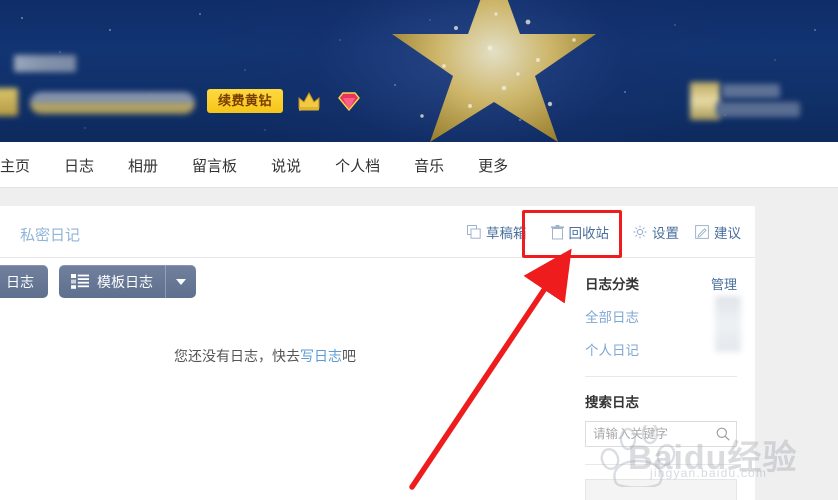  I want to click on chevron-down-icon, so click(181, 281).